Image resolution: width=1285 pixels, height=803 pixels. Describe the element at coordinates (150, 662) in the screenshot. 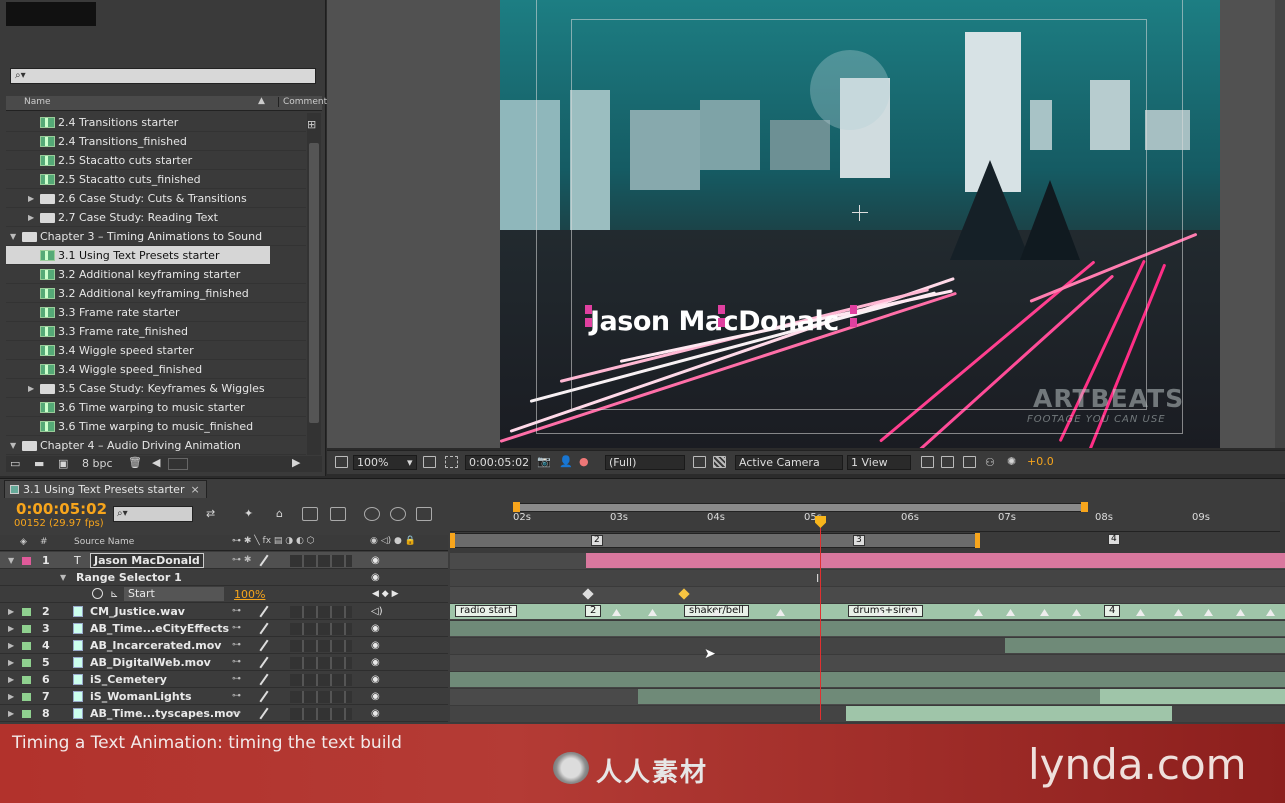

I see `layer-name: AB_DigitalWeb.mov` at that location.